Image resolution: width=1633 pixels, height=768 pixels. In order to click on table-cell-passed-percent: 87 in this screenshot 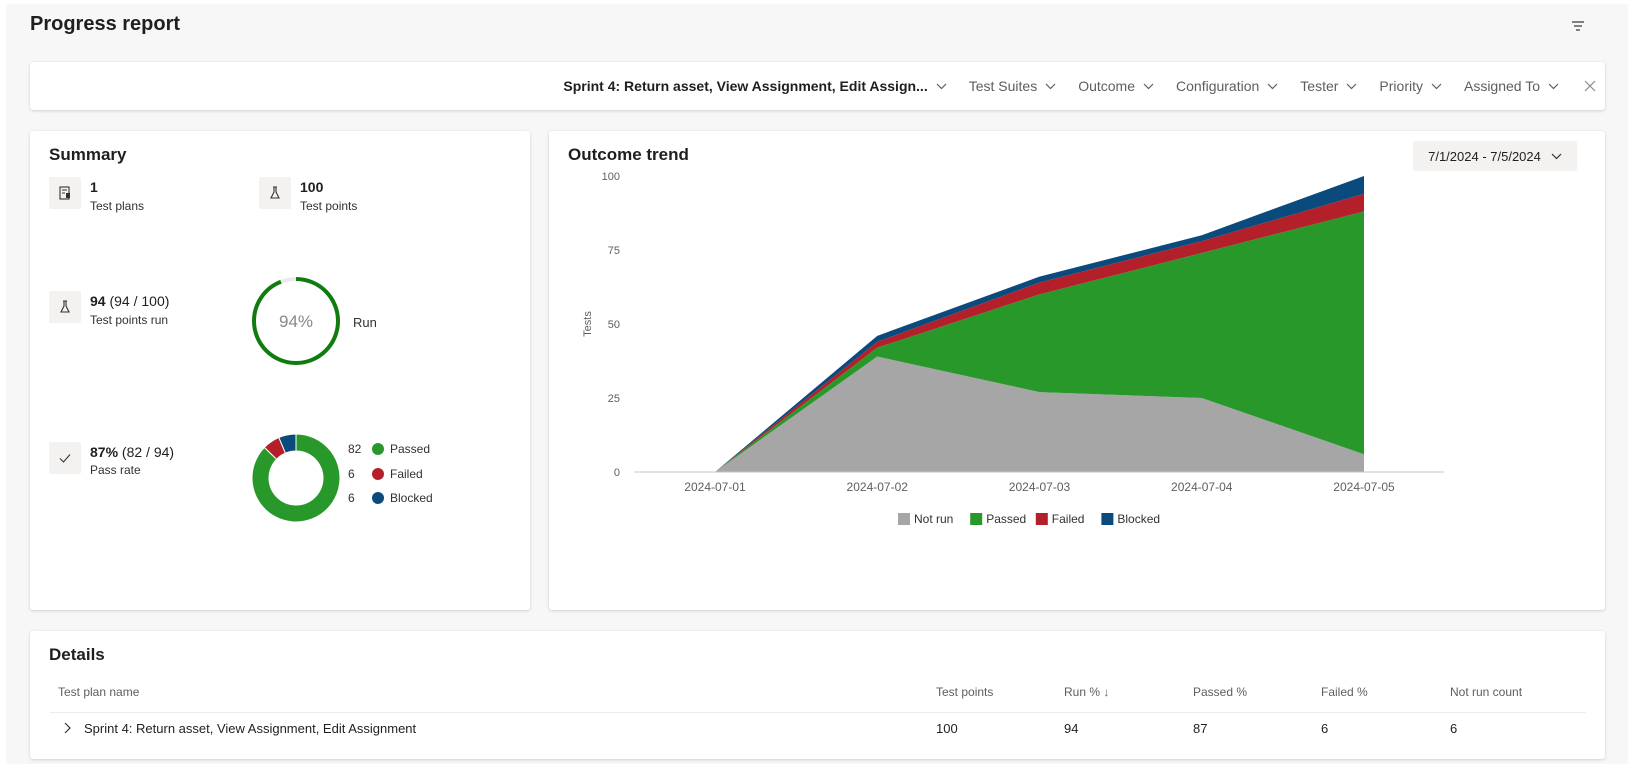, I will do `click(1200, 728)`.